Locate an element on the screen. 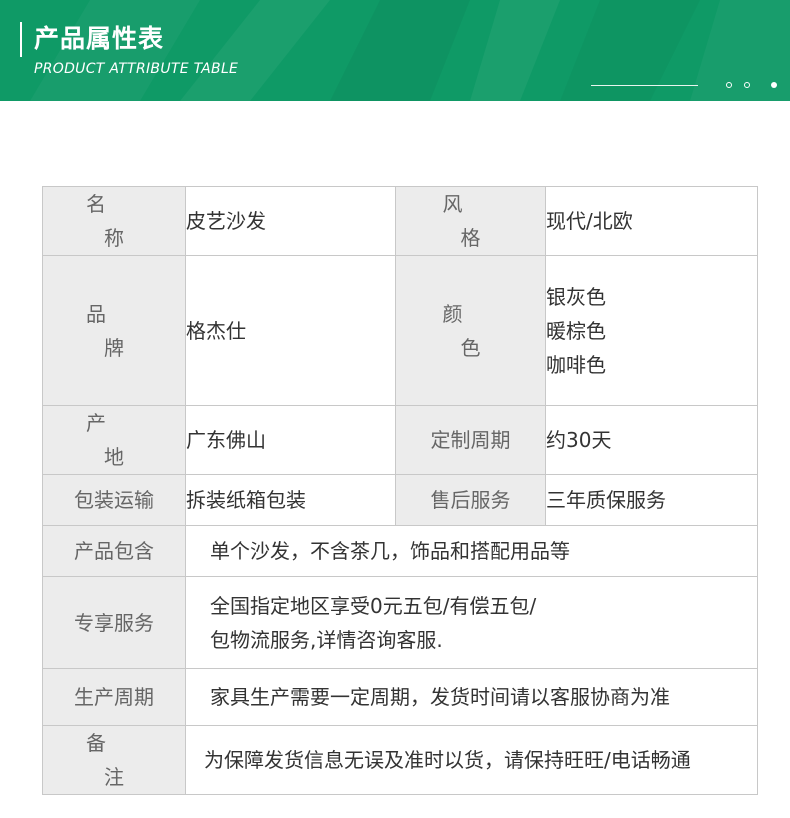 This screenshot has width=790, height=818. table-row: 生产周期 家具生产需要一定周期，发货时间请以客服协商为准 is located at coordinates (400, 697).